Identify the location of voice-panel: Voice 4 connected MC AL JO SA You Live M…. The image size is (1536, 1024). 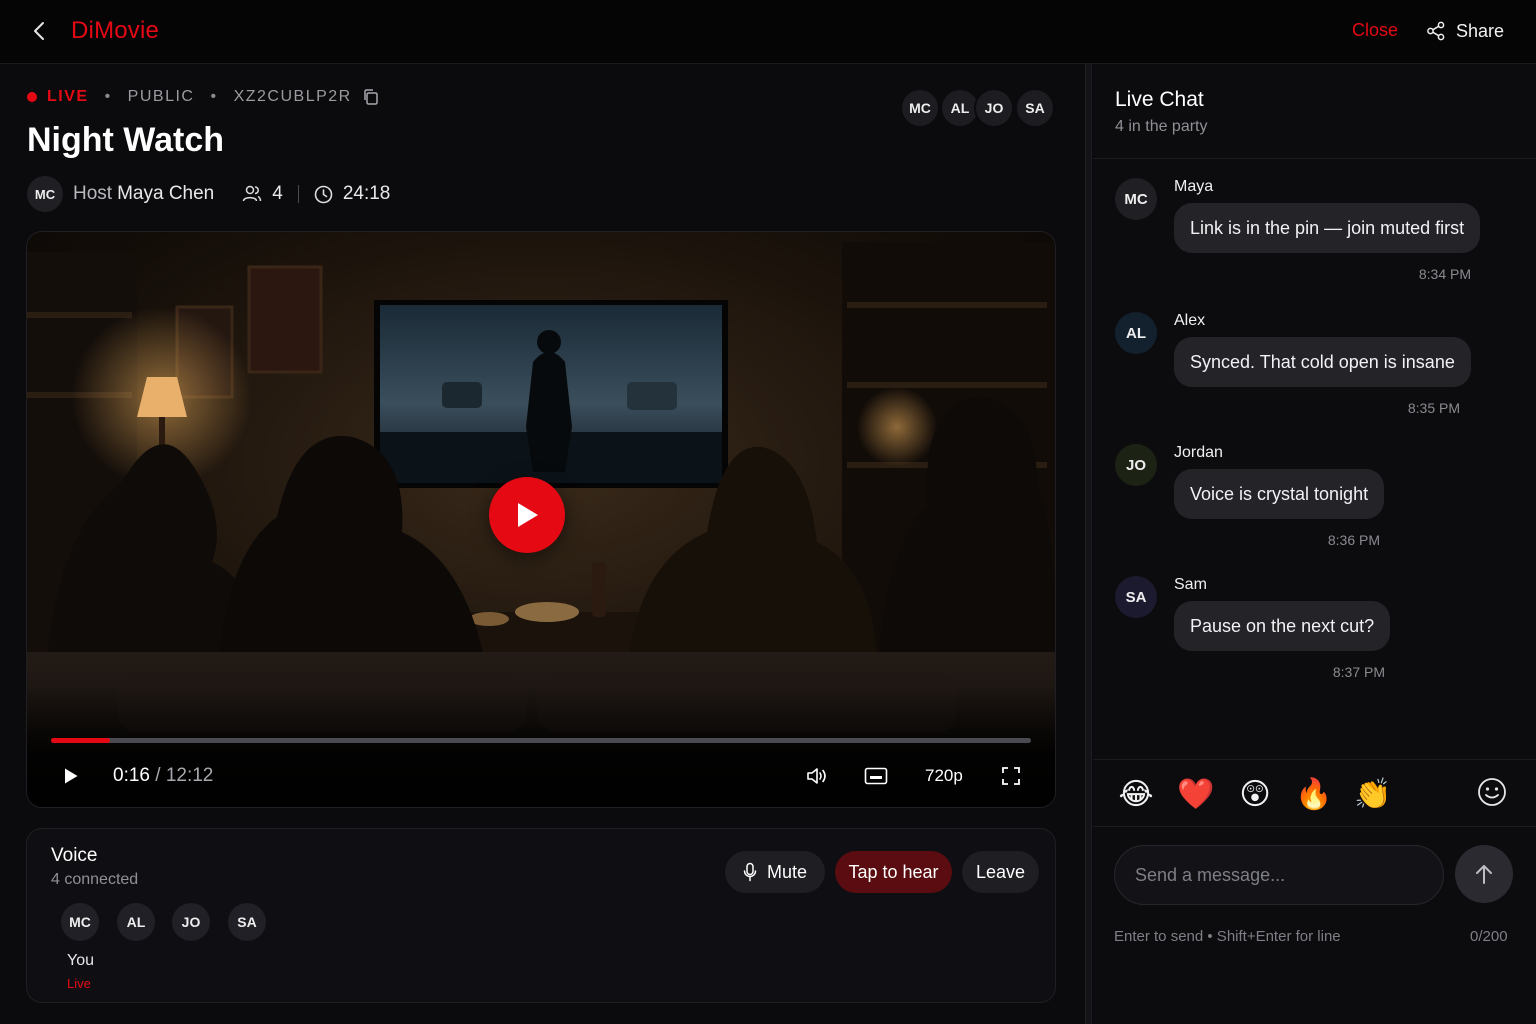
(541, 915).